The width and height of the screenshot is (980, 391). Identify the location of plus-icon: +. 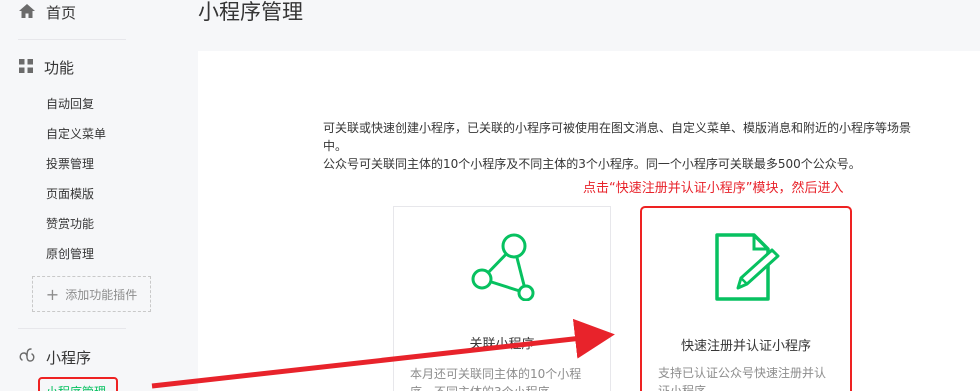
(52, 294).